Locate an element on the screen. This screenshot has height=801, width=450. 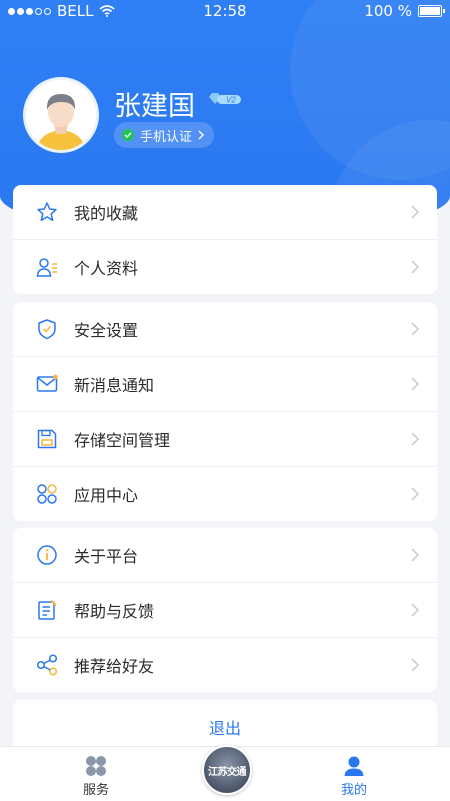
user-name: 张建国 is located at coordinates (154, 106).